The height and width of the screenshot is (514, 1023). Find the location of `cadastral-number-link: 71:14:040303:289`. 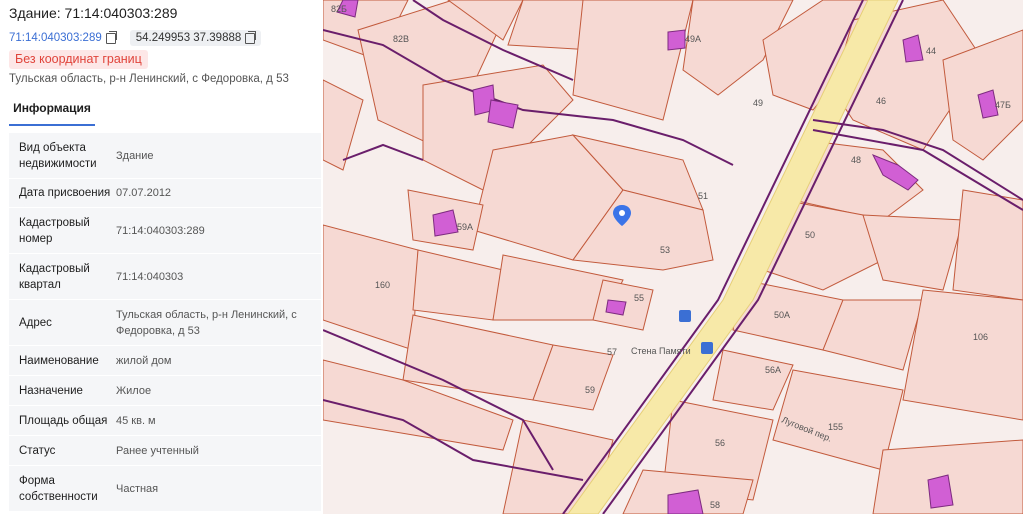

cadastral-number-link: 71:14:040303:289 is located at coordinates (55, 38).